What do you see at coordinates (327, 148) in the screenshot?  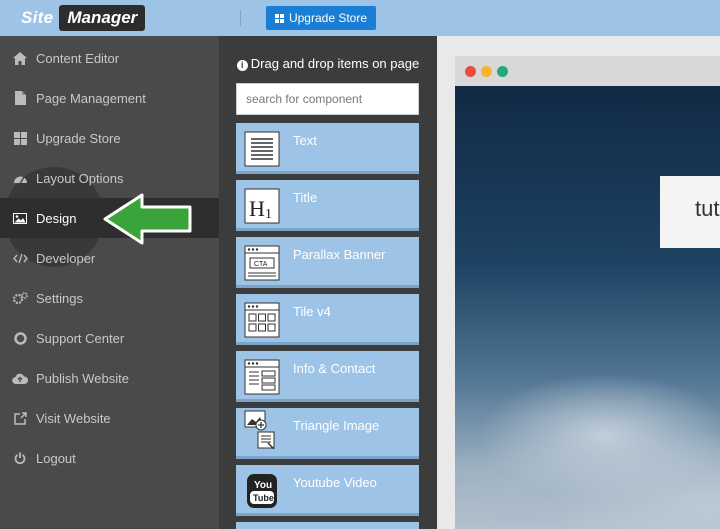 I see `component-text: Text` at bounding box center [327, 148].